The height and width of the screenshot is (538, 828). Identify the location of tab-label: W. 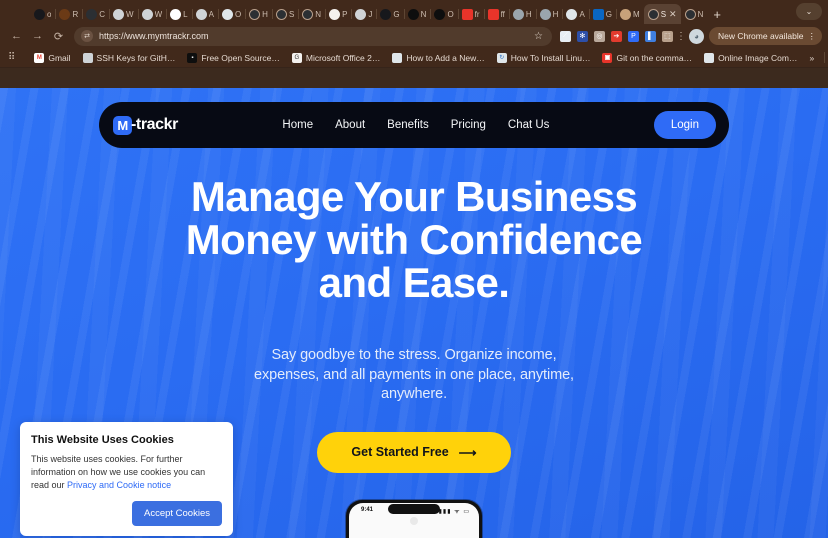
(130, 14).